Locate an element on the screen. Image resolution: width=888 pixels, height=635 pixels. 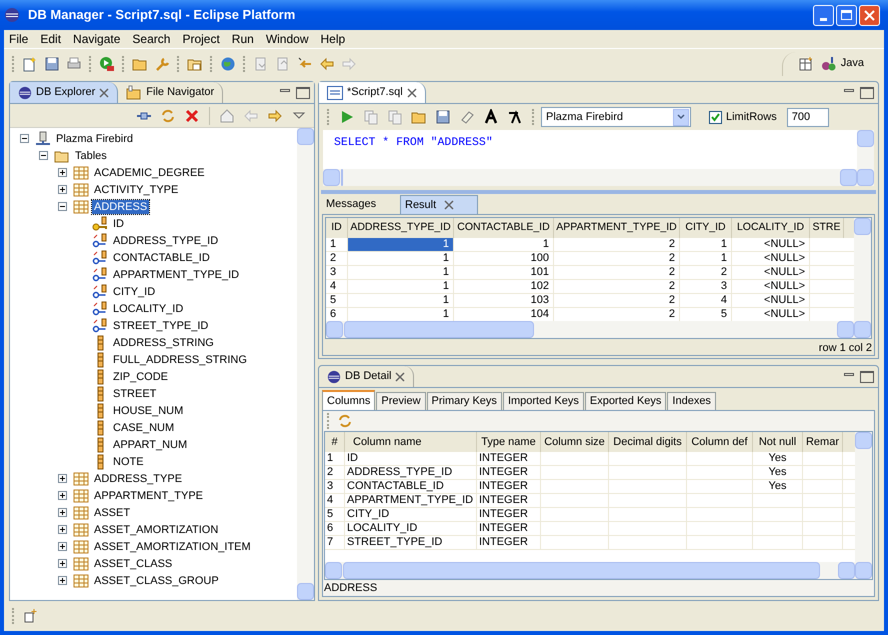
menu-item: Help is located at coordinates (333, 39).